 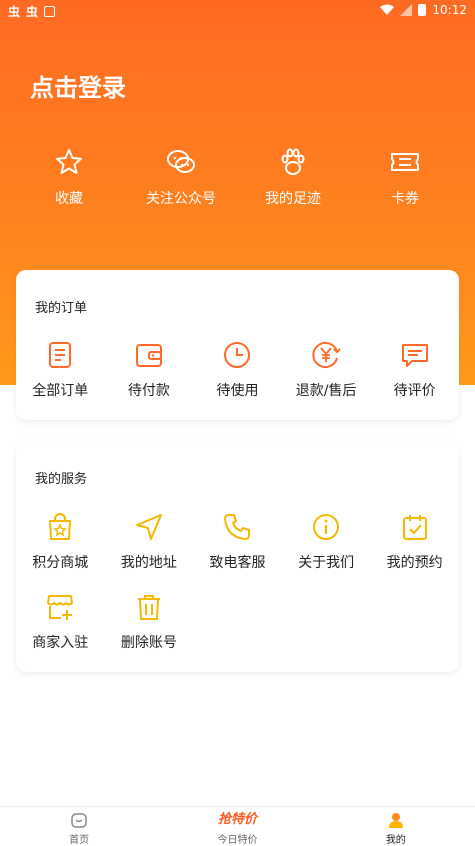 What do you see at coordinates (79, 820) in the screenshot?
I see `home-icon` at bounding box center [79, 820].